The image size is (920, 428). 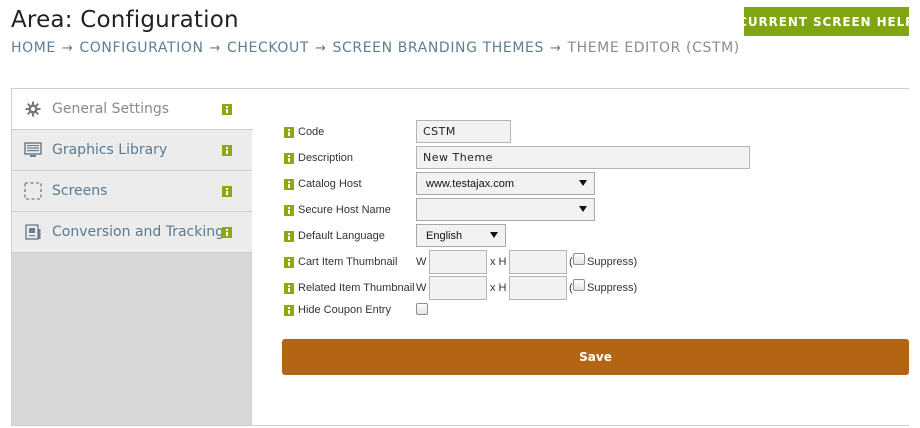 What do you see at coordinates (538, 262) in the screenshot?
I see `cart-thumbnail-height-input` at bounding box center [538, 262].